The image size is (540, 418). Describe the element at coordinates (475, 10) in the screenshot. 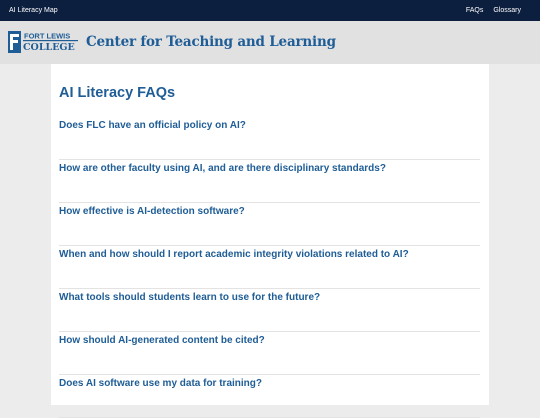

I see `faqs-link: FAQs` at that location.